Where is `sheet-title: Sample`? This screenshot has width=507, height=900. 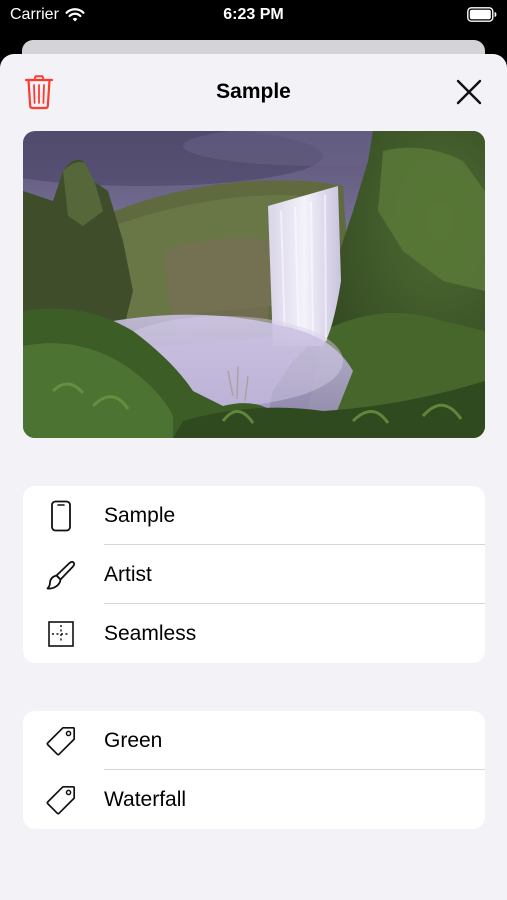 sheet-title: Sample is located at coordinates (253, 91).